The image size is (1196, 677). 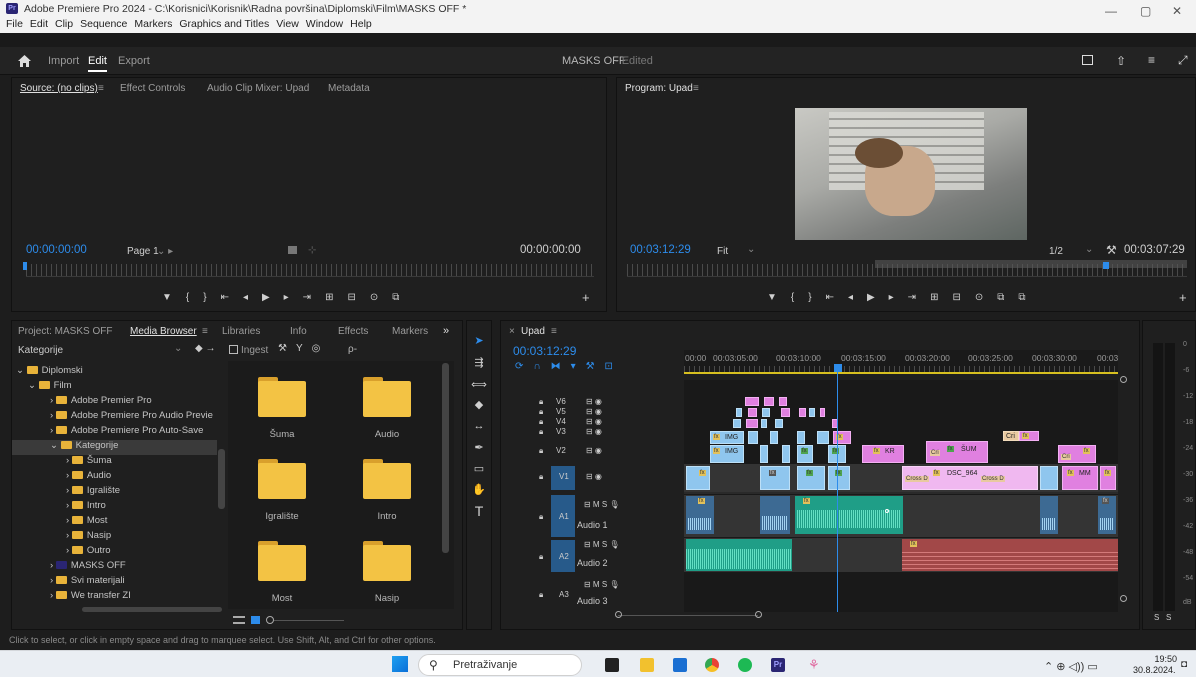 What do you see at coordinates (241, 331) in the screenshot?
I see `tab-libraries: Libraries` at bounding box center [241, 331].